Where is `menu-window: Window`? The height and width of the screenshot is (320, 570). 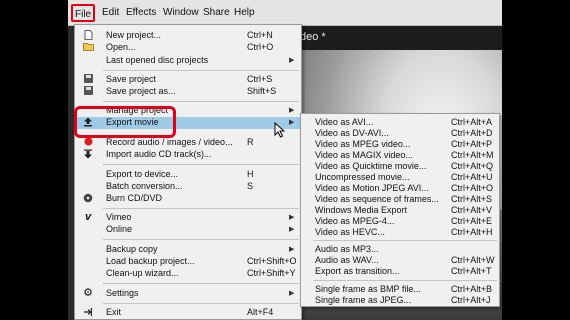
menu-window: Window is located at coordinates (181, 13).